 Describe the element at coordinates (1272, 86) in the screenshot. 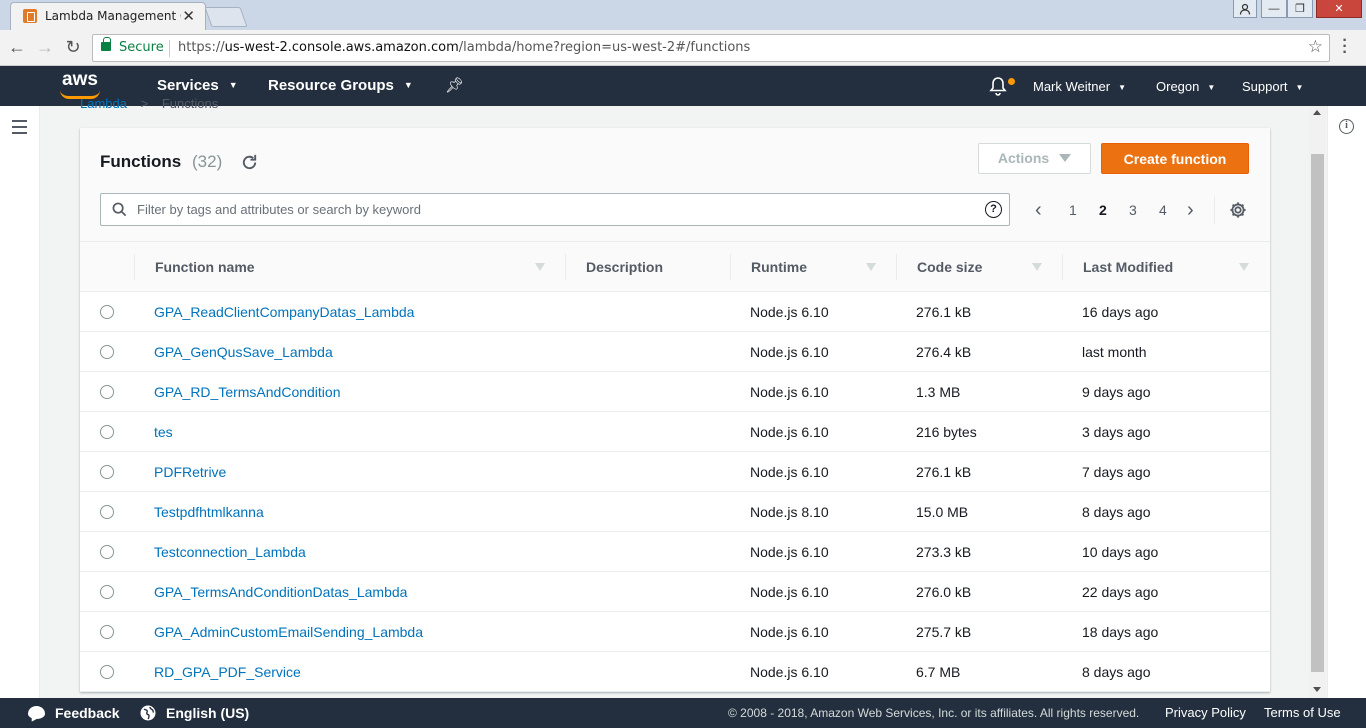

I see `support-menu: Support ▼` at that location.